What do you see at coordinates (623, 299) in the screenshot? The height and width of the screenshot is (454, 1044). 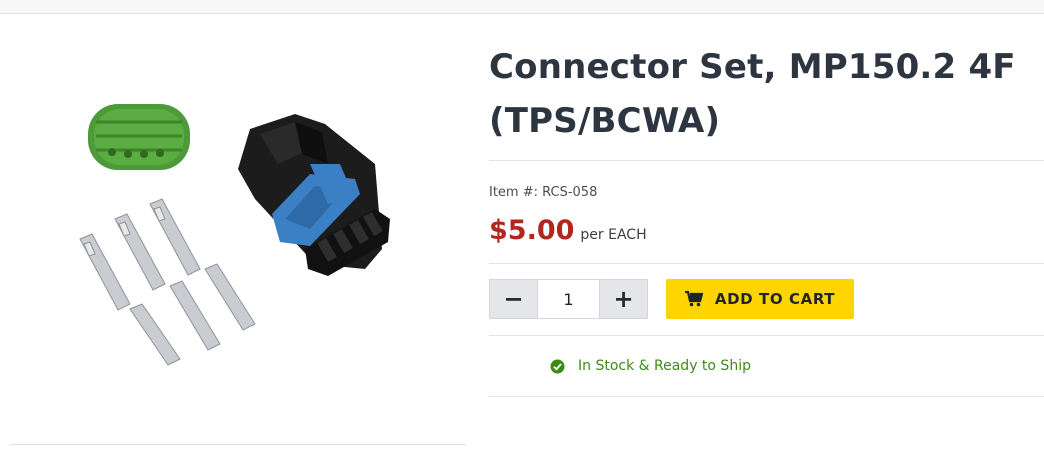 I see `increment-button: +` at bounding box center [623, 299].